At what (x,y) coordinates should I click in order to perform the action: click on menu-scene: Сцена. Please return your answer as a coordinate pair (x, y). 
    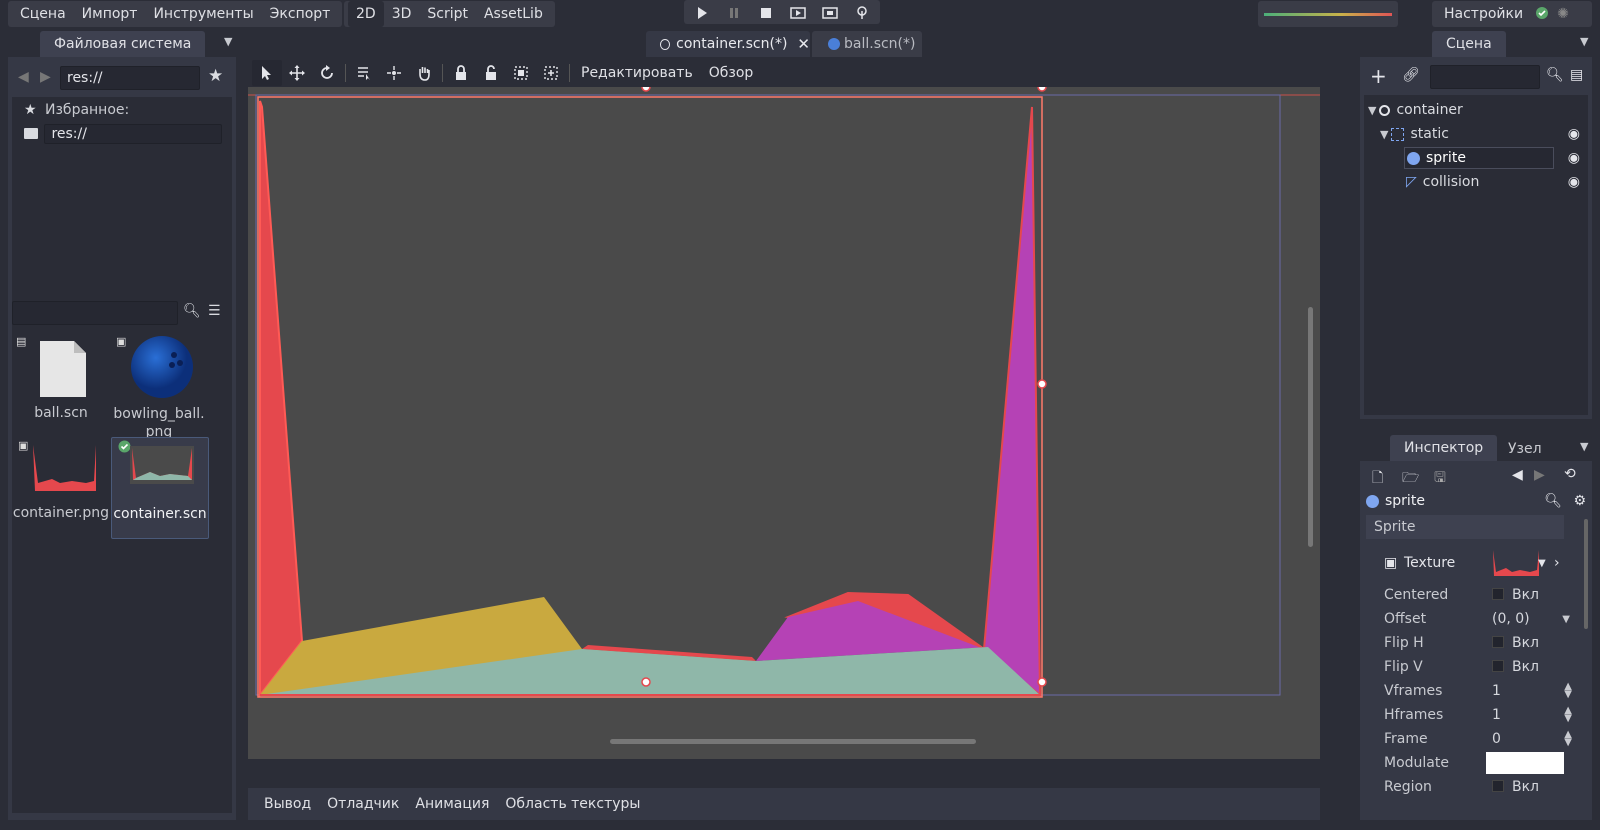
    Looking at the image, I should click on (43, 14).